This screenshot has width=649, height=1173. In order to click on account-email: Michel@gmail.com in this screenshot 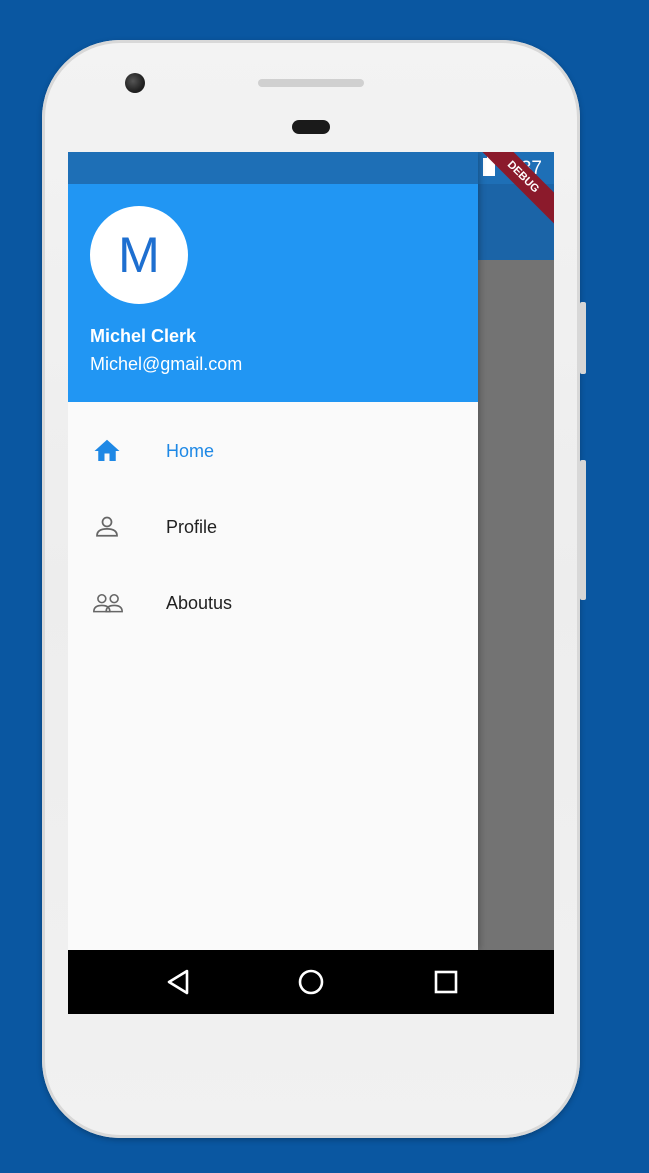, I will do `click(166, 364)`.